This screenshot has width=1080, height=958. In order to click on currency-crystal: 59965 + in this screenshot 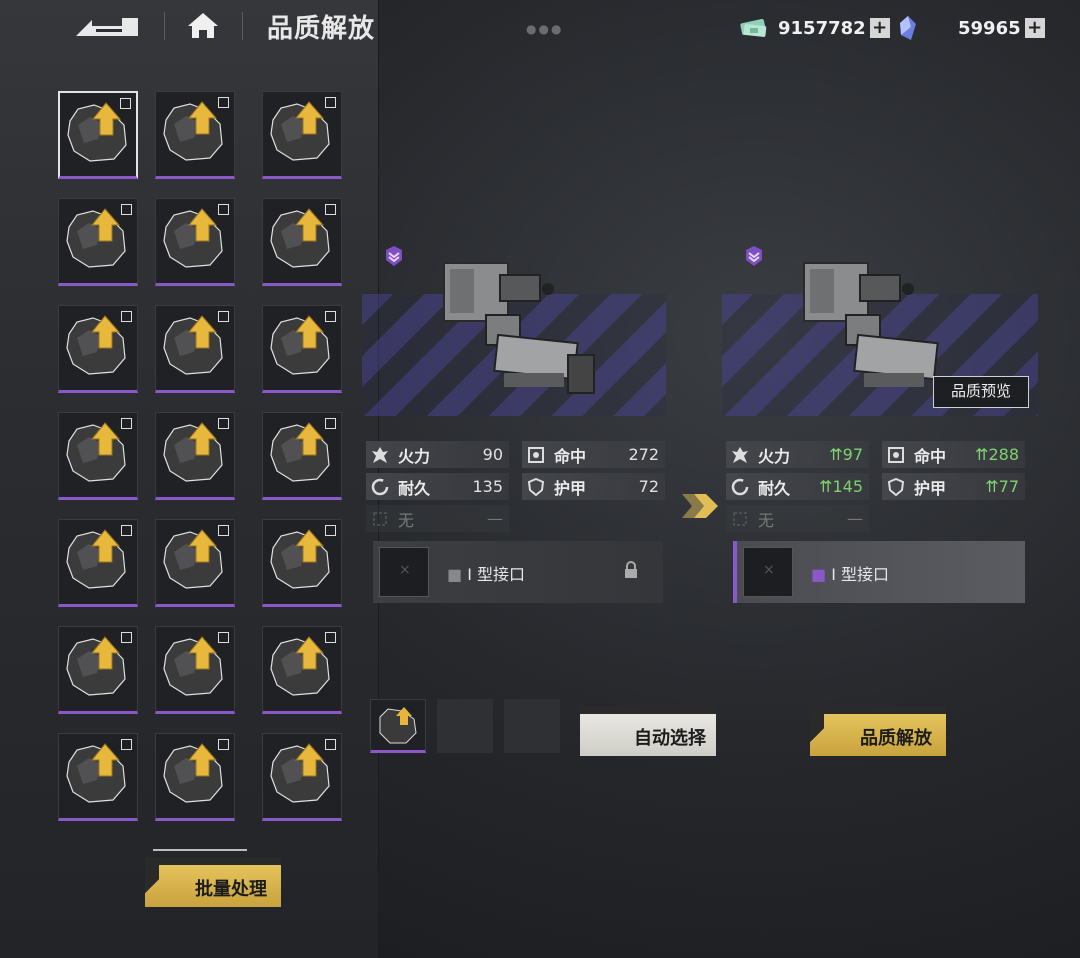, I will do `click(968, 28)`.